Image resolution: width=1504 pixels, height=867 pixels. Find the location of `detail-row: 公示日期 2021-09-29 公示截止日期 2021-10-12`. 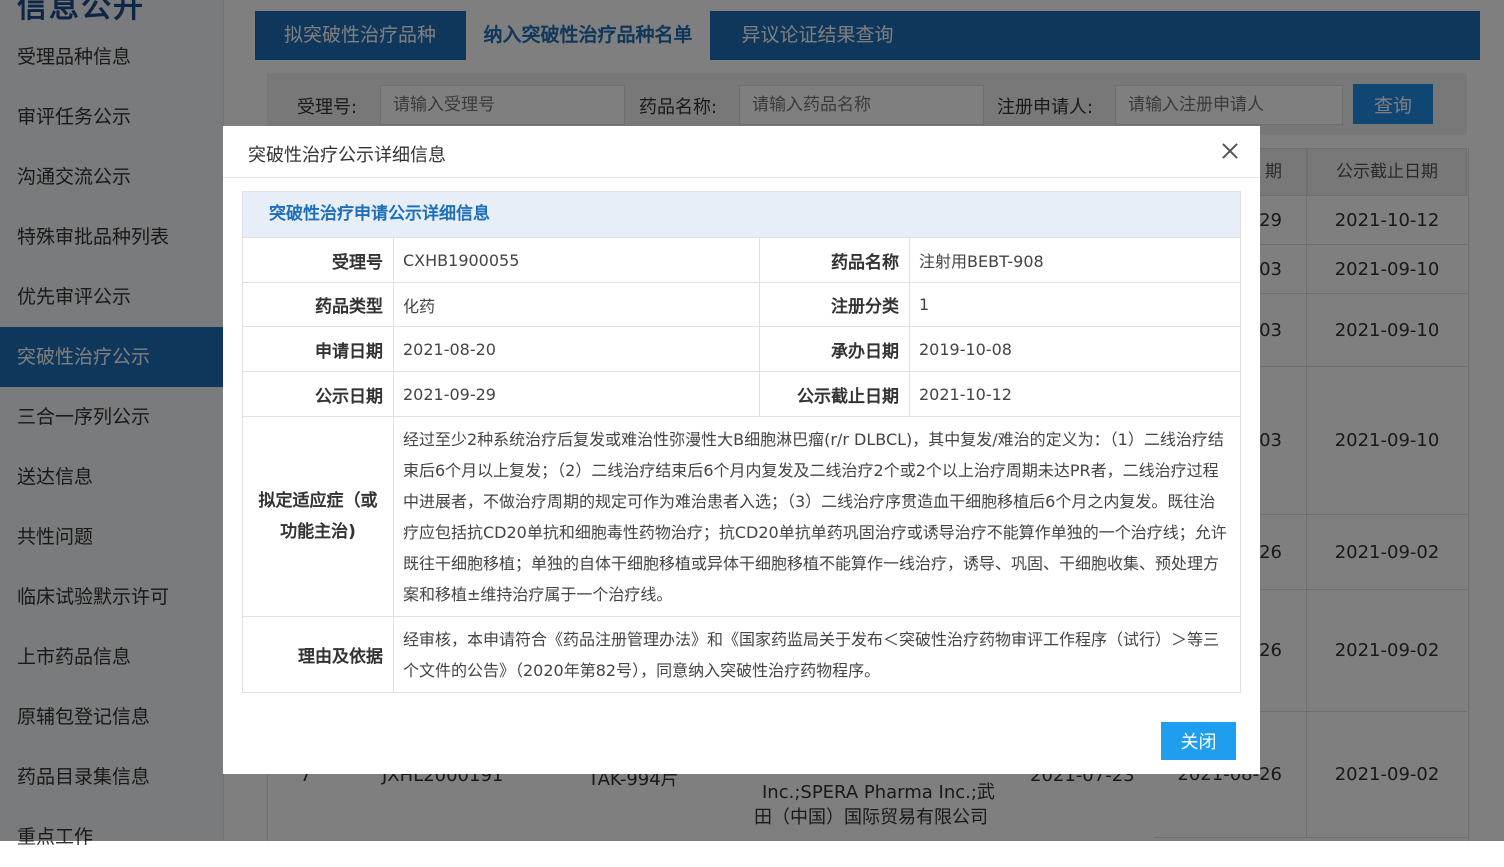

detail-row: 公示日期 2021-09-29 公示截止日期 2021-10-12 is located at coordinates (741, 394).